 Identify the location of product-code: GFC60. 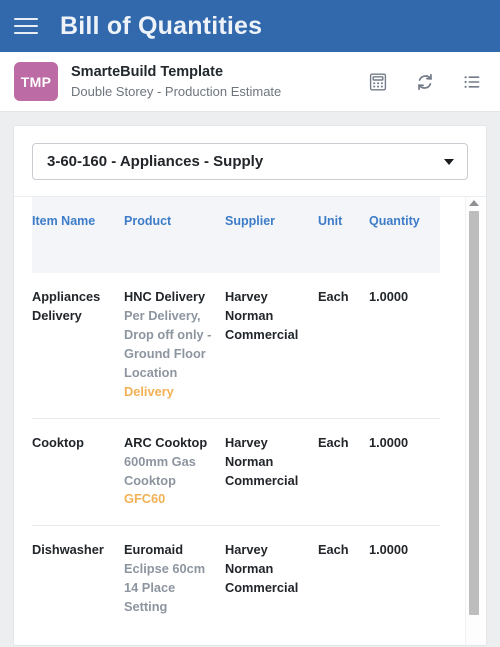
(145, 499).